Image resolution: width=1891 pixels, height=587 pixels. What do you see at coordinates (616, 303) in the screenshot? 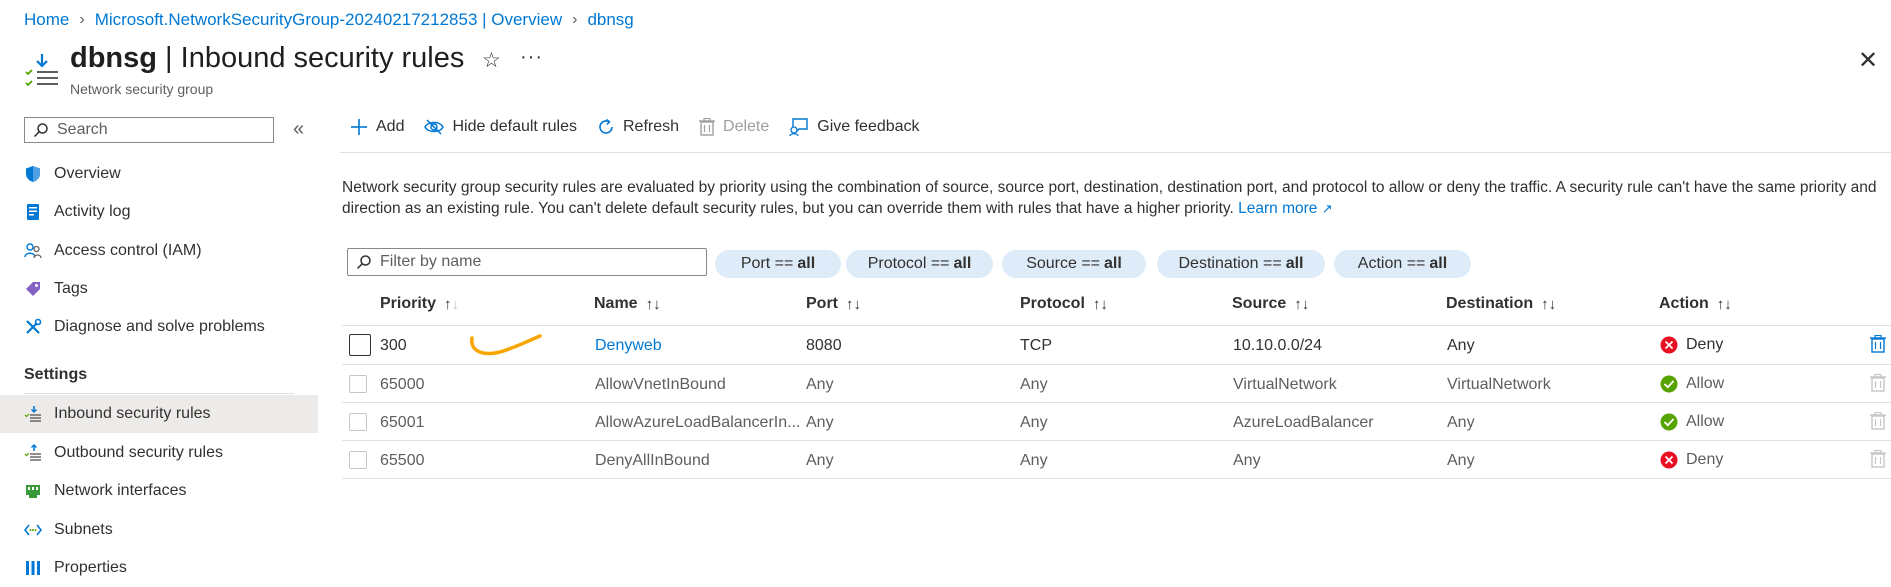
I see `column-header-label: Name` at bounding box center [616, 303].